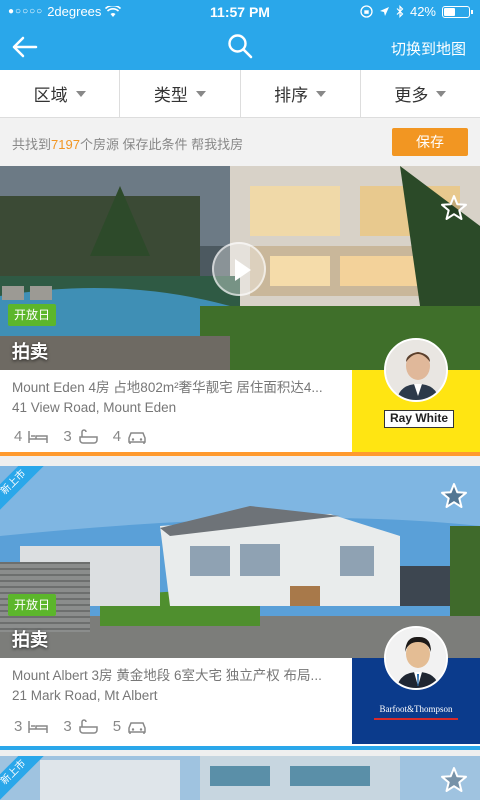  I want to click on bedrooms-feature: 4, so click(31, 436).